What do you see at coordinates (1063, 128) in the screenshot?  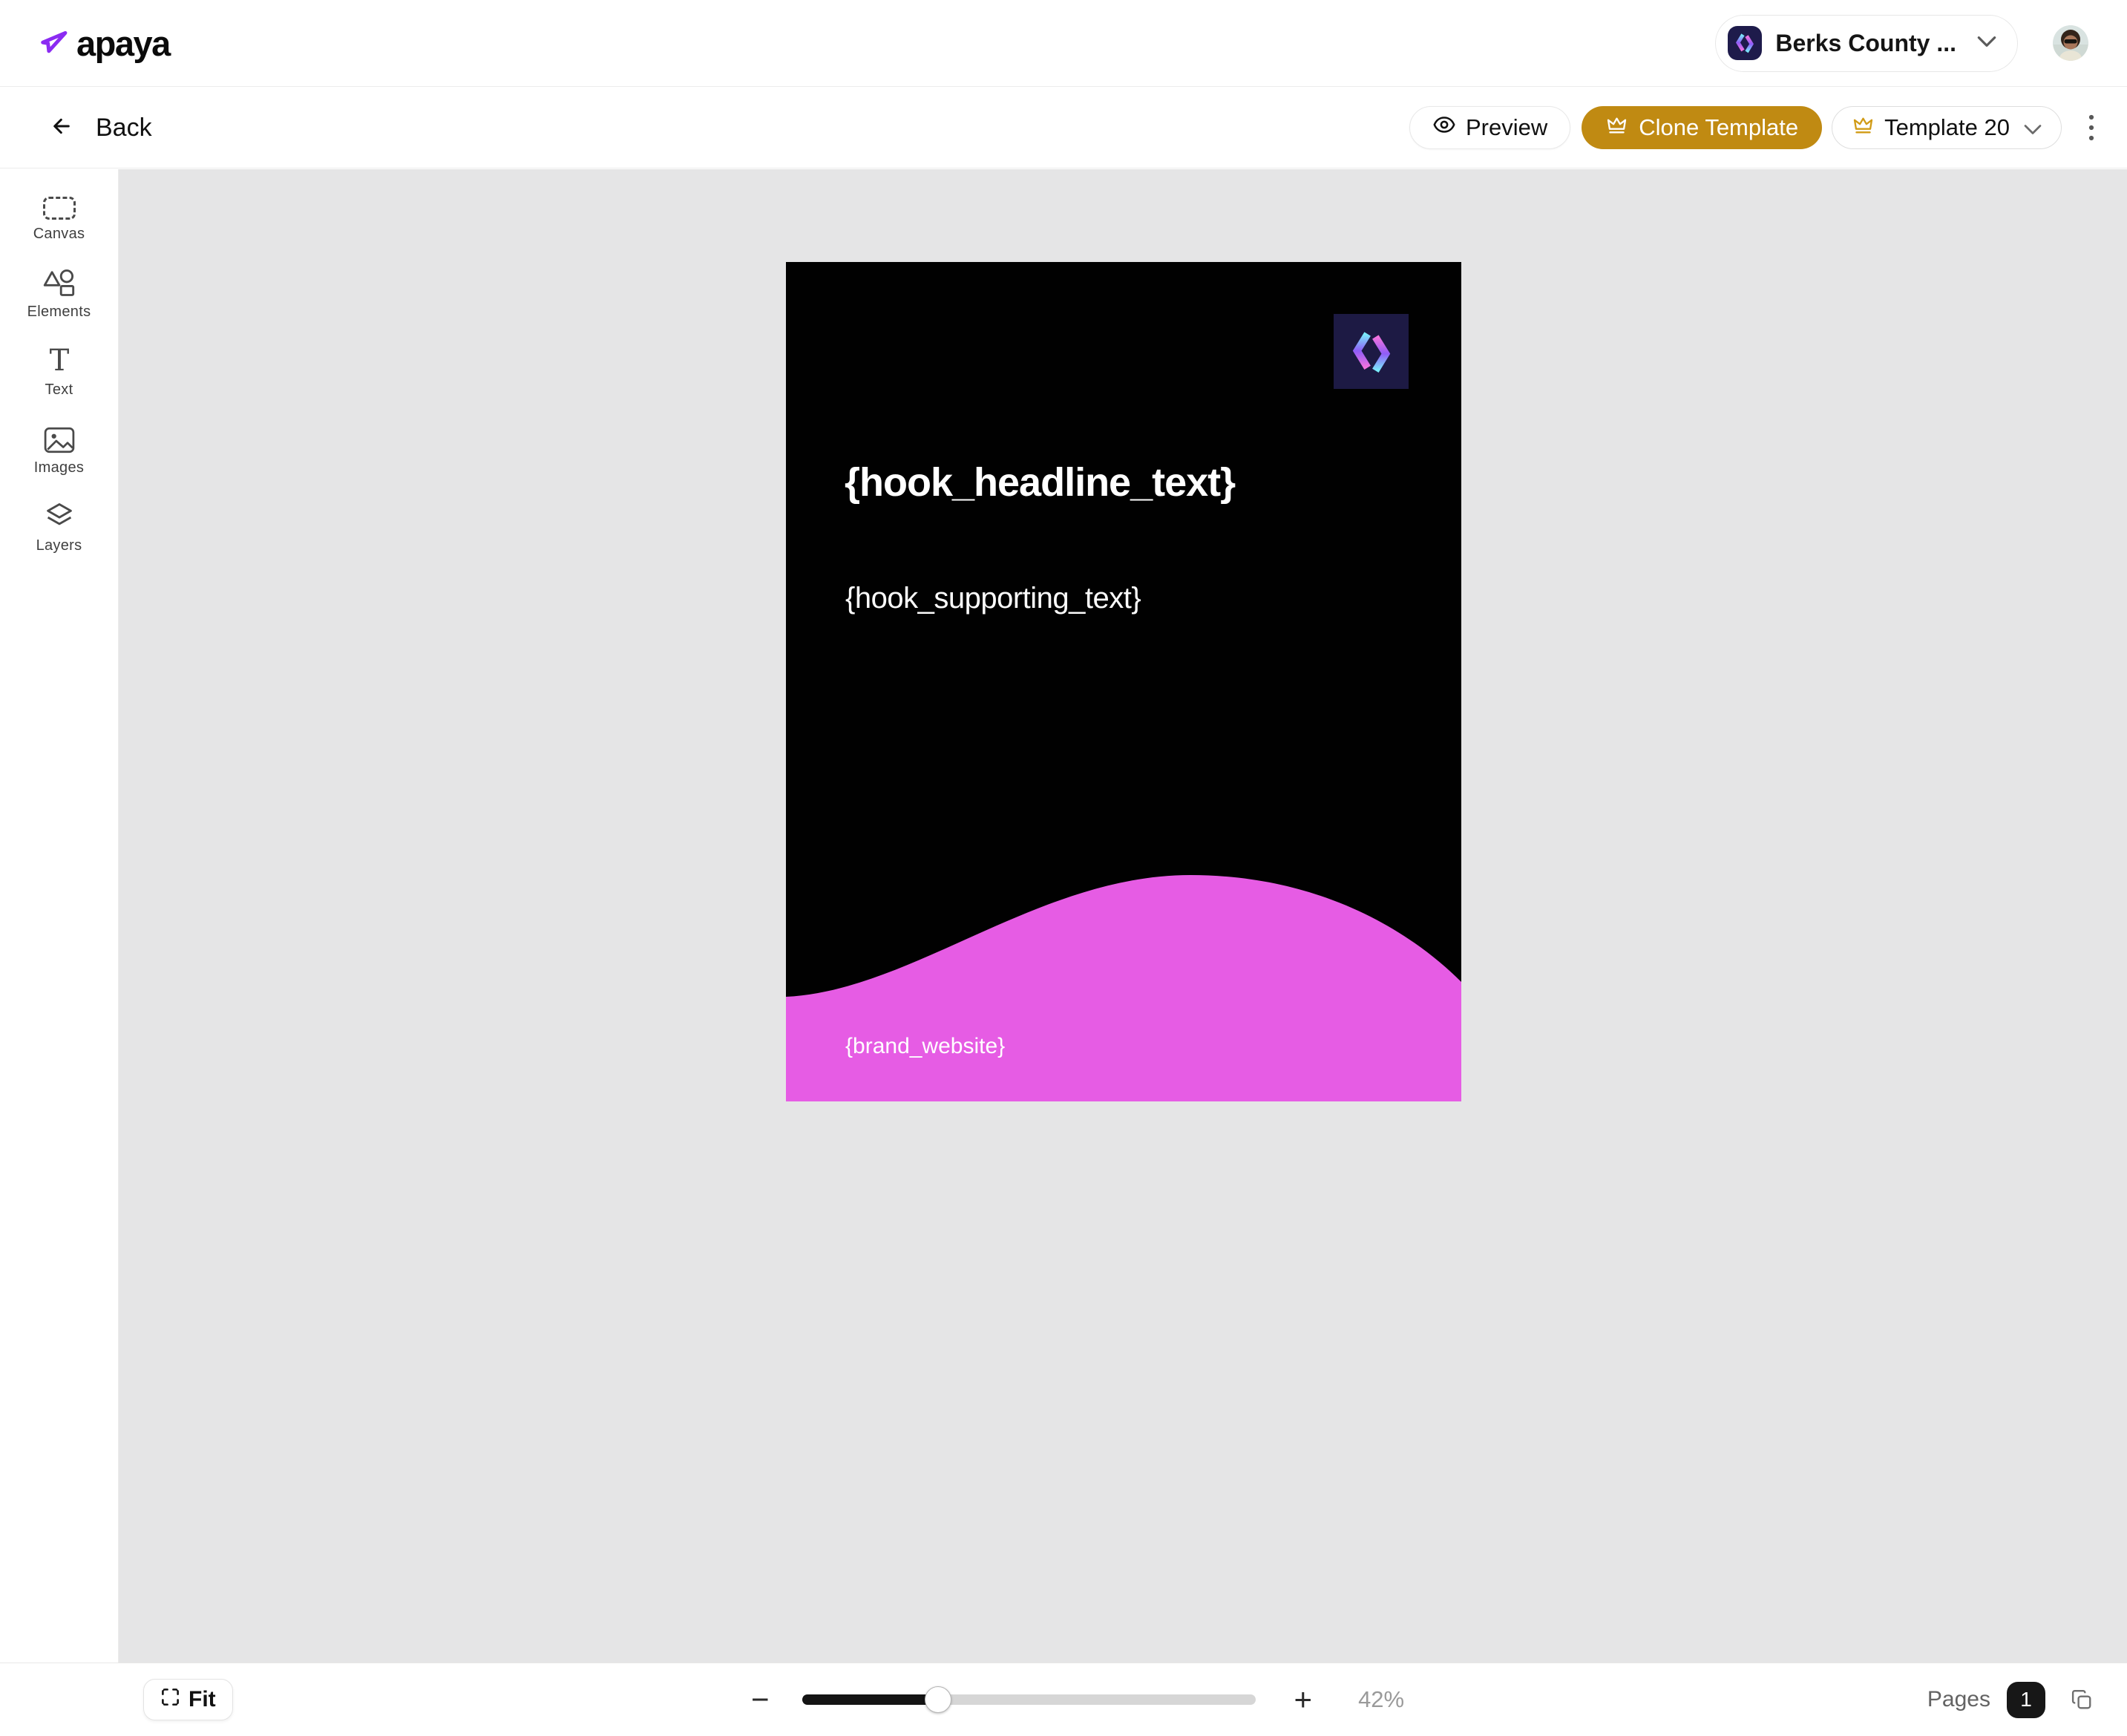 I see `editor-toolbar: Back Preview Clone Template Template 20` at bounding box center [1063, 128].